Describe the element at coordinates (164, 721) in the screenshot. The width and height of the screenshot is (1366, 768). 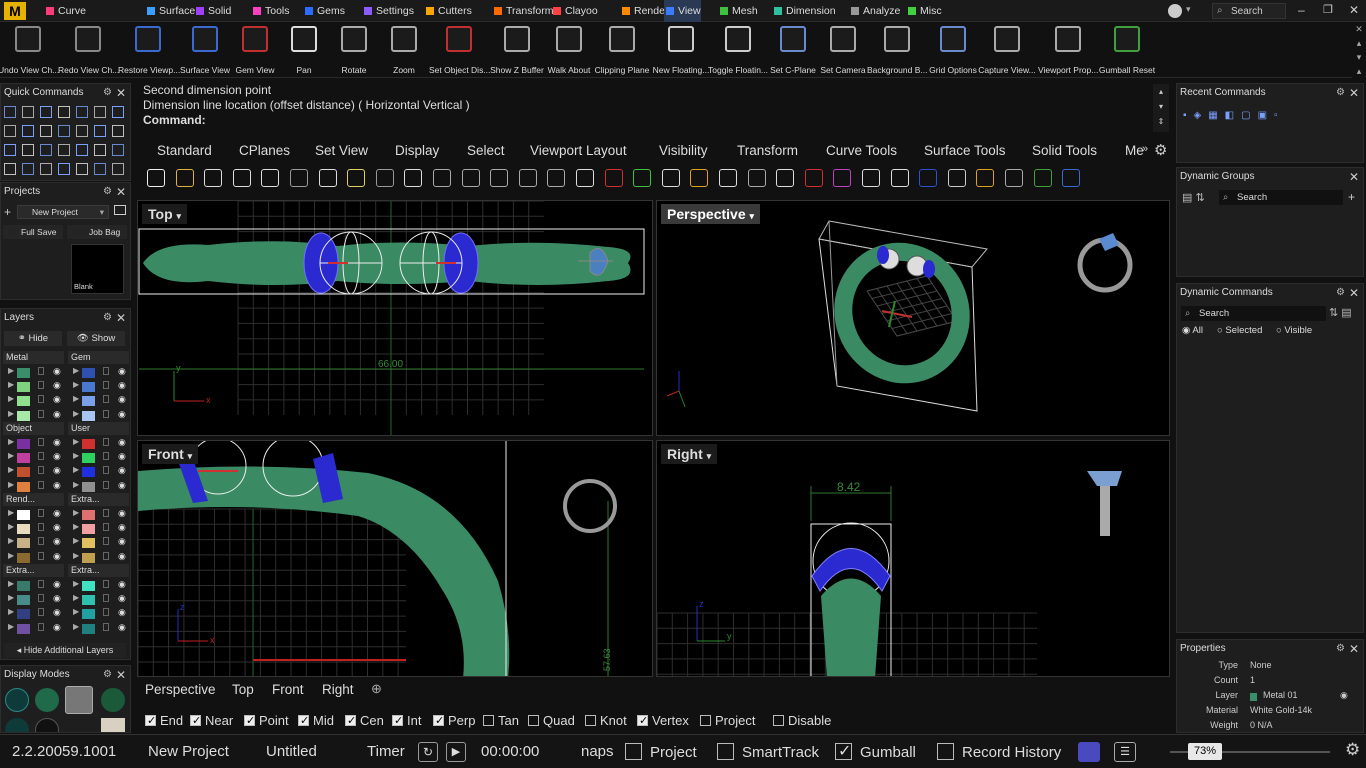
I see `osnap-end: End` at that location.